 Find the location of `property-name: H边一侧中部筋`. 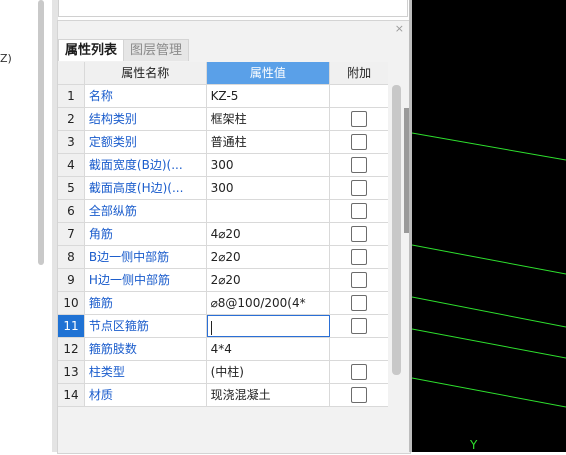

property-name: H边一侧中部筋 is located at coordinates (146, 280).